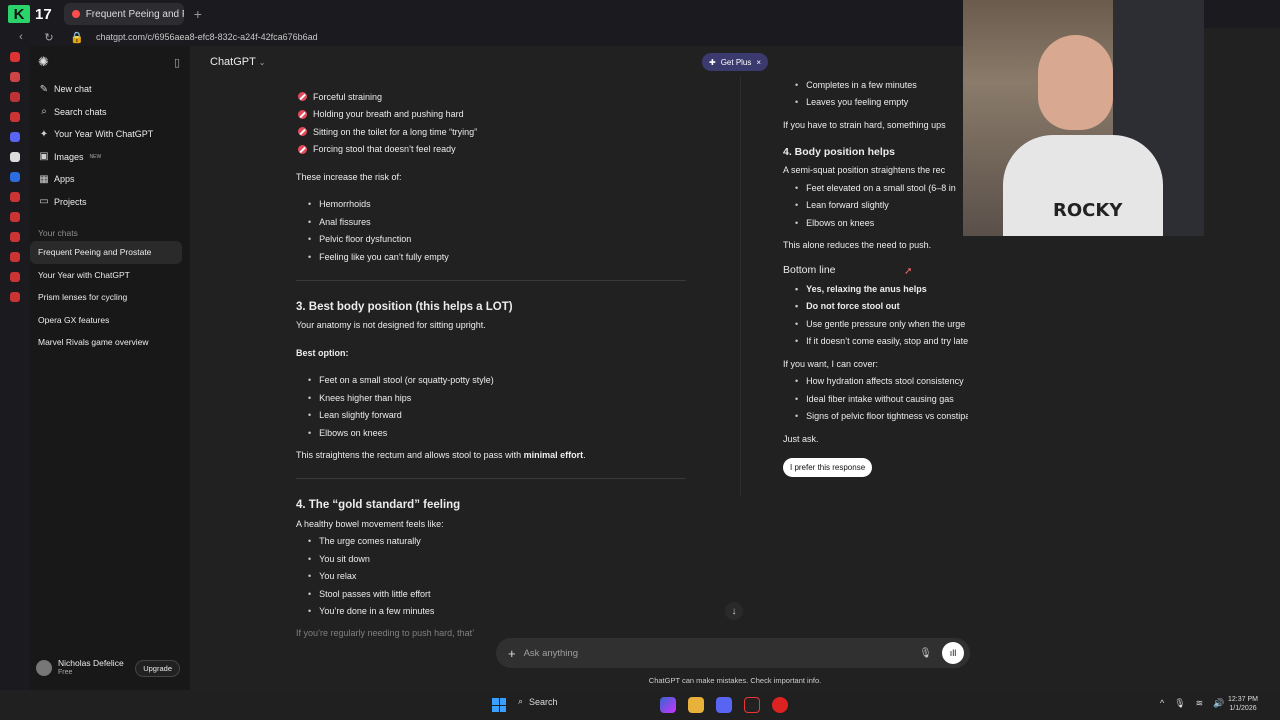  I want to click on opera-logo-number: 17, so click(43, 14).